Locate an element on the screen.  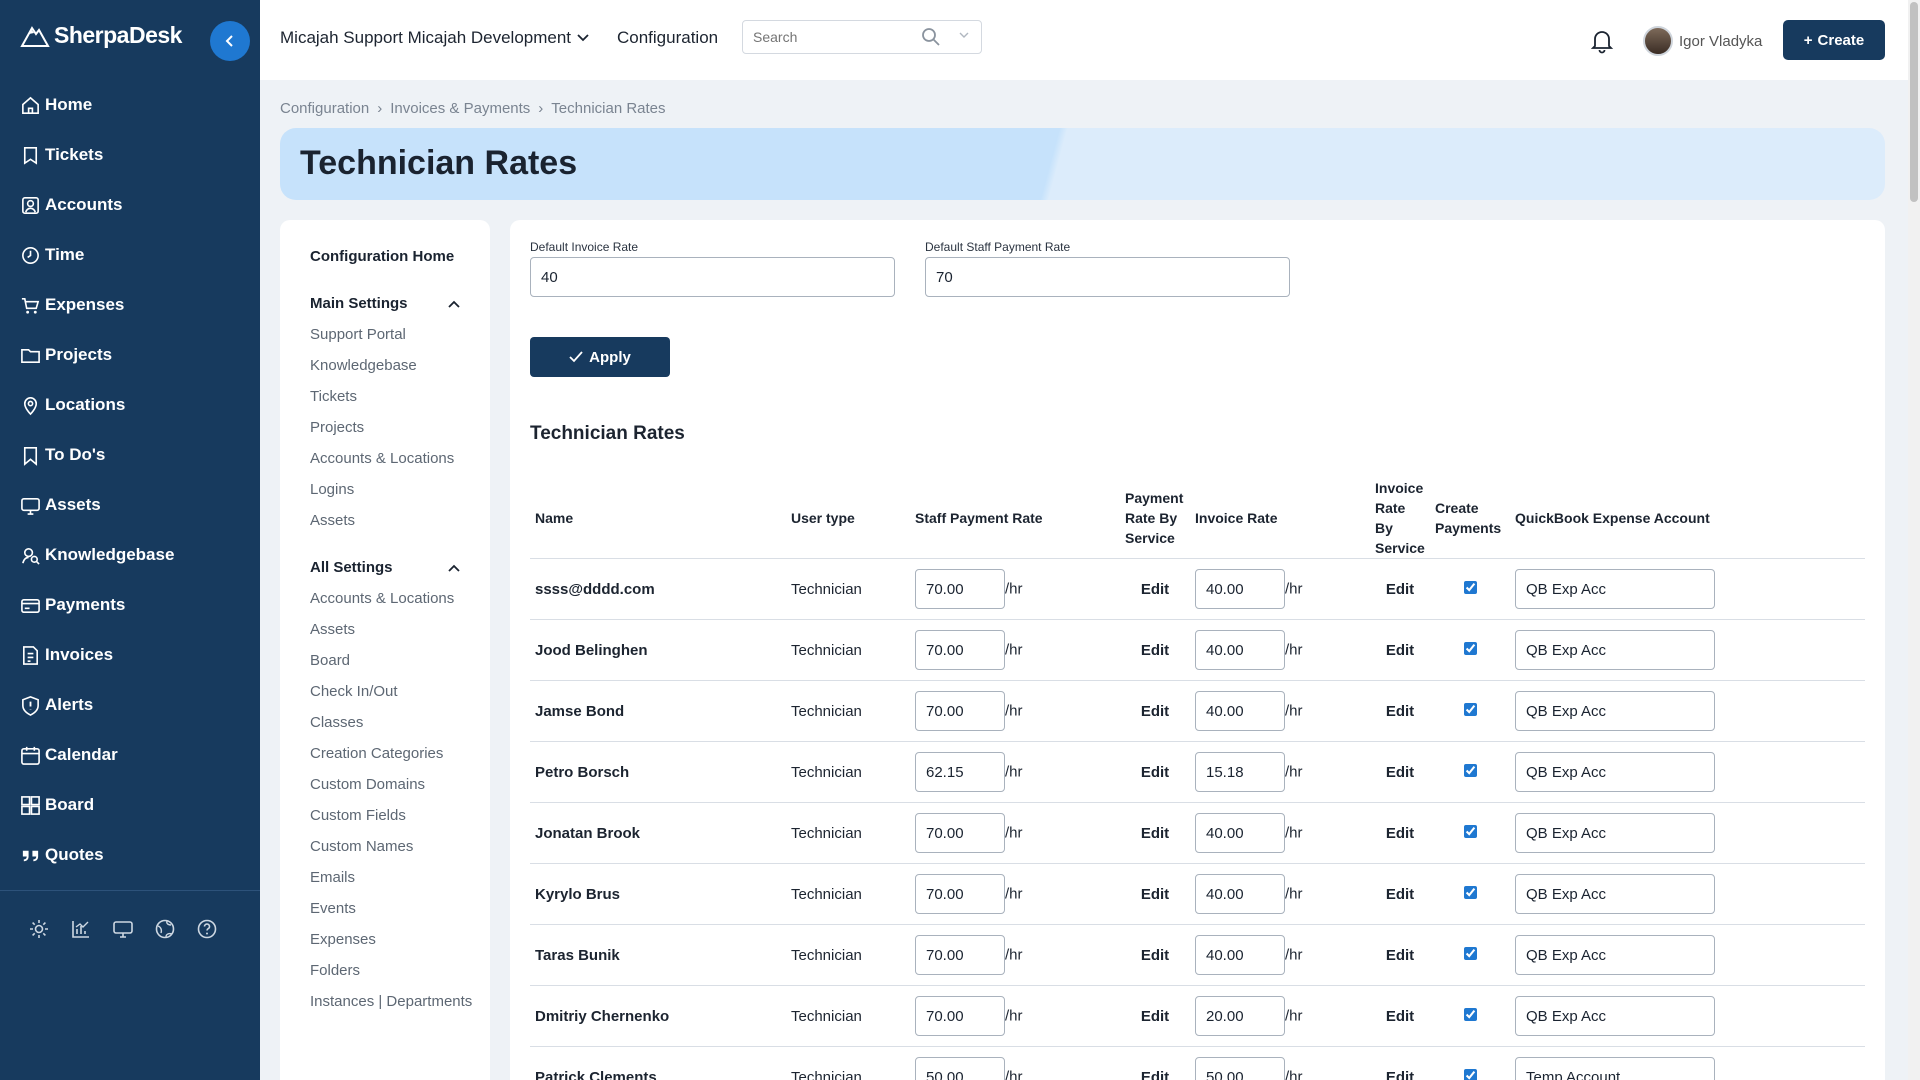
all-settings-header: All Settings is located at coordinates (400, 567).